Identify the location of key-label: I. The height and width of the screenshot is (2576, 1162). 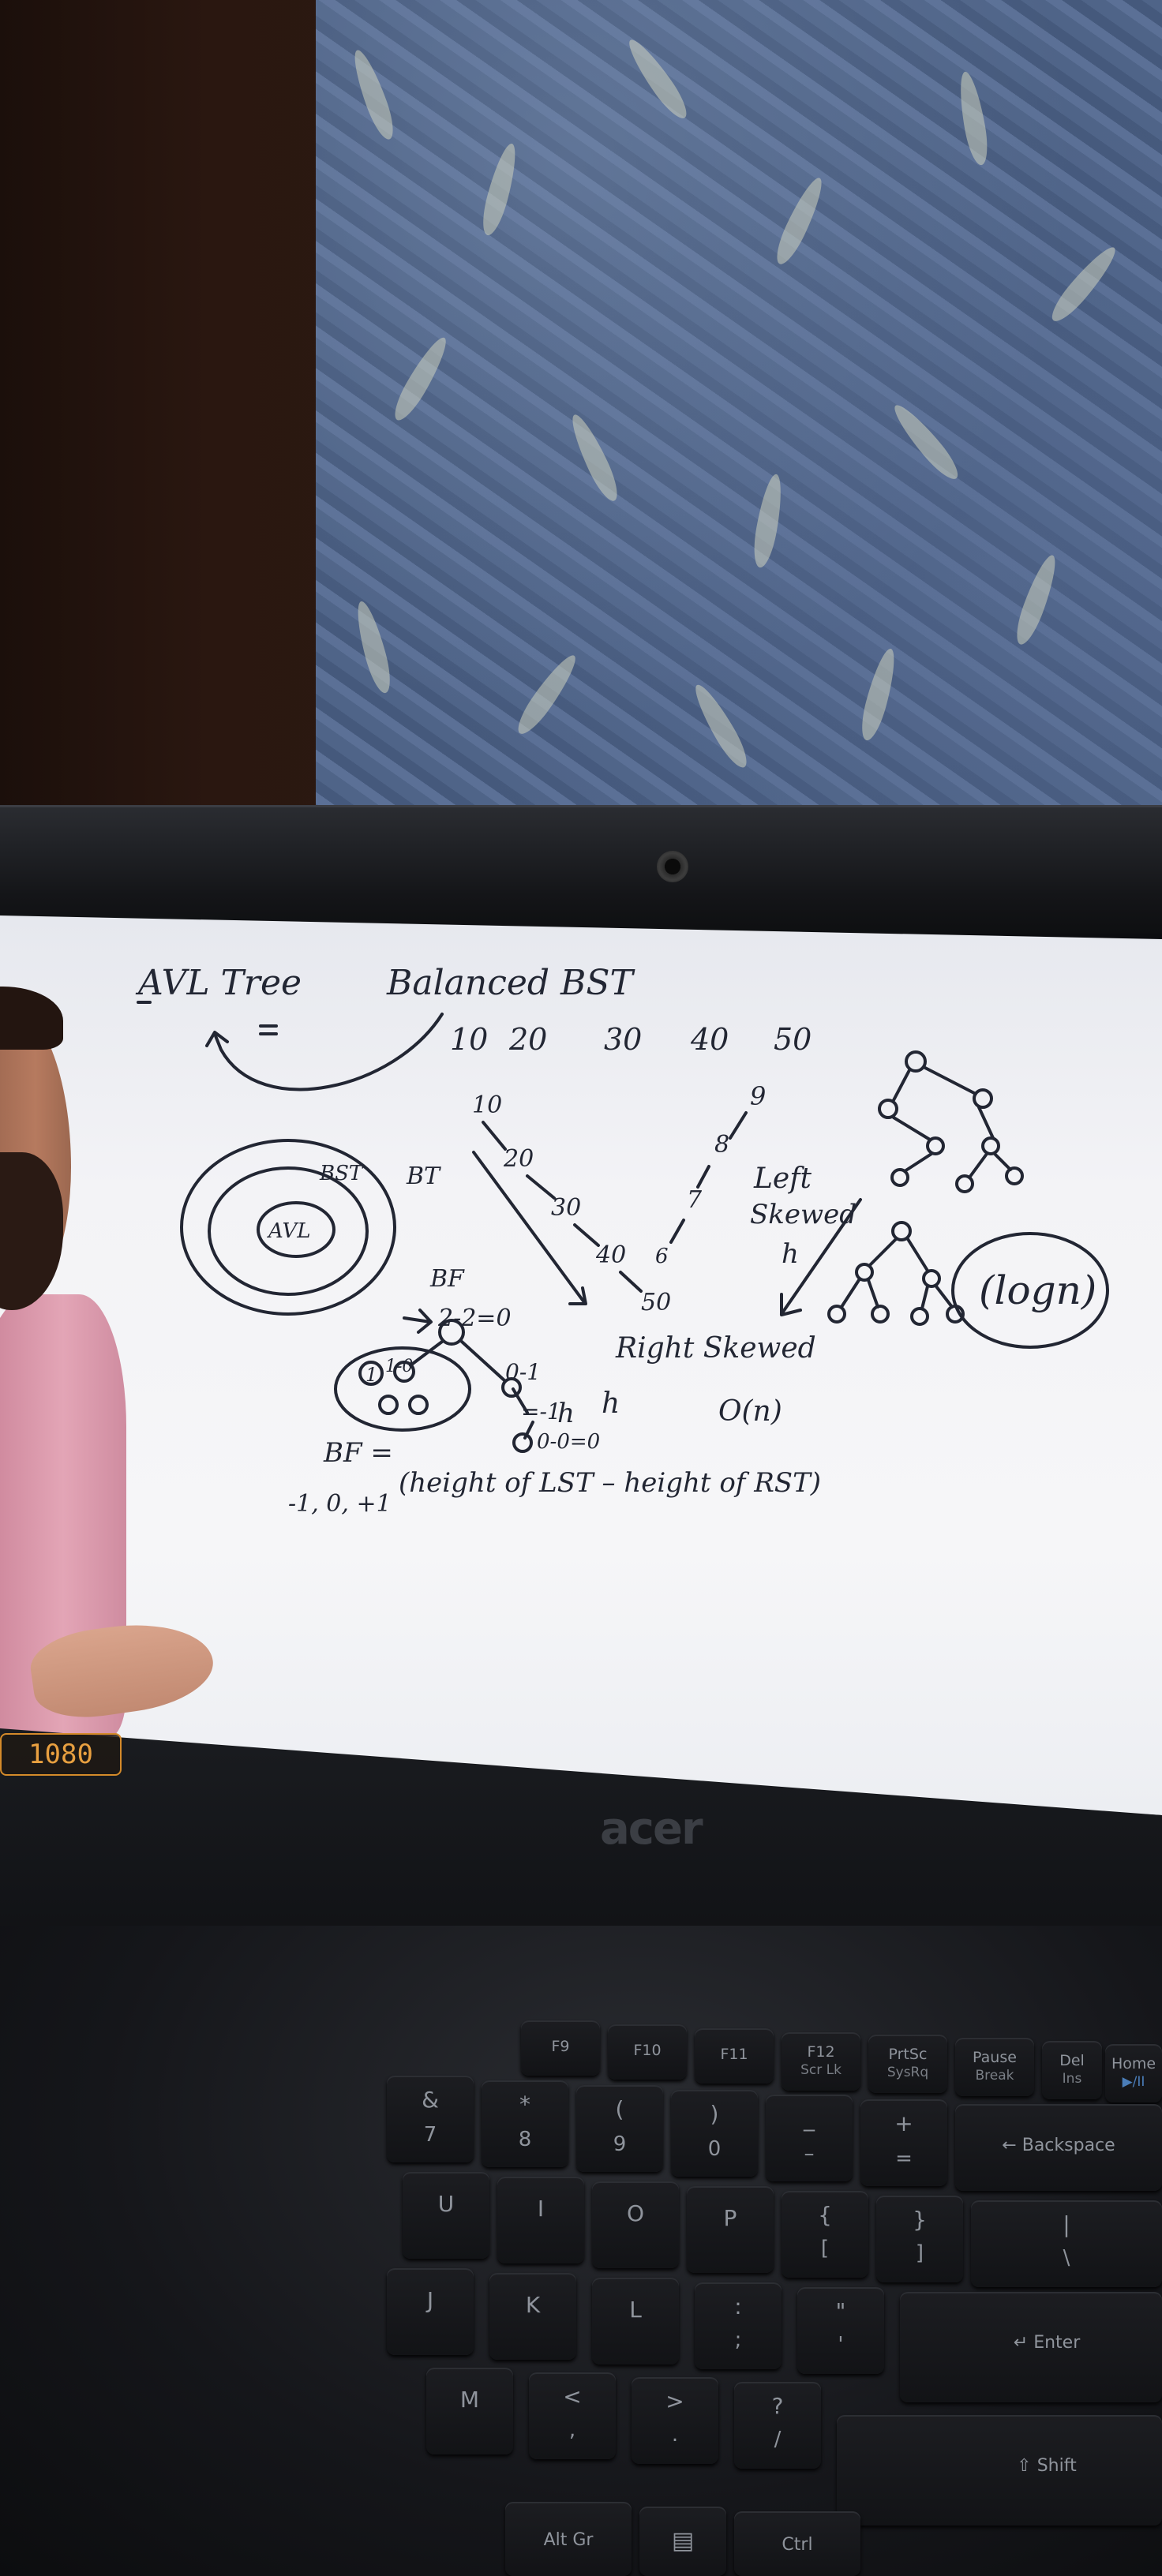
(541, 2209).